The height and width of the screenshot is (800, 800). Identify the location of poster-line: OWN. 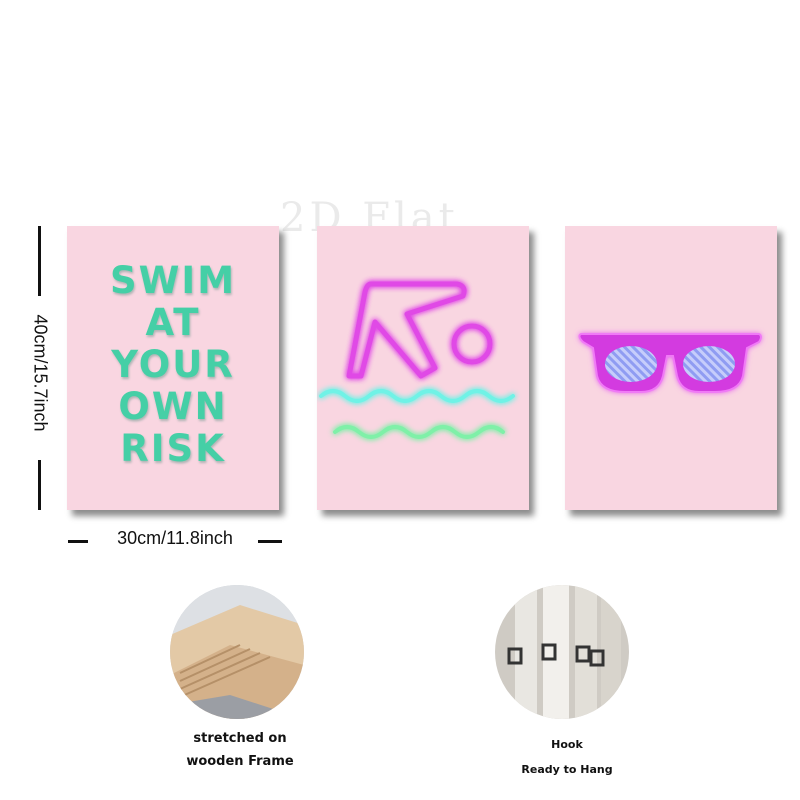
(173, 406).